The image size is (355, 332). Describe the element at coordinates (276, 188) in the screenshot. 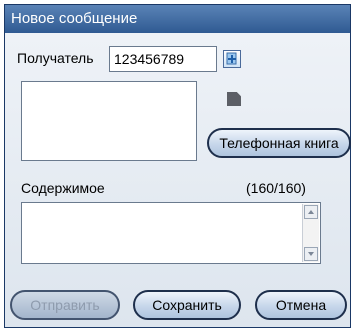

I see `char-counter: (160/160)` at that location.